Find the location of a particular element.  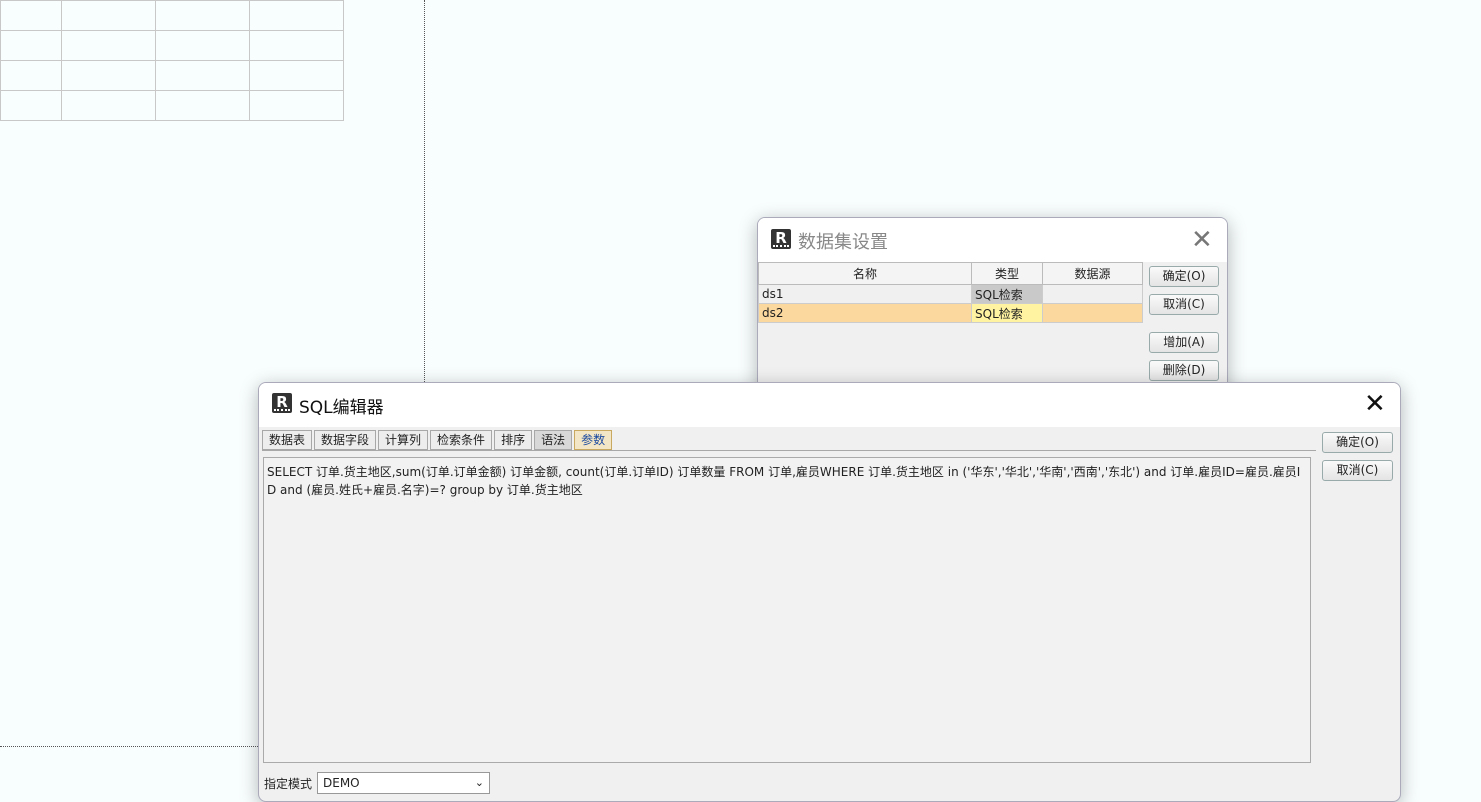

dataset-table: 名称 类型 数据源 ds1 SQL检索 ds2 SQL检索 is located at coordinates (950, 292).